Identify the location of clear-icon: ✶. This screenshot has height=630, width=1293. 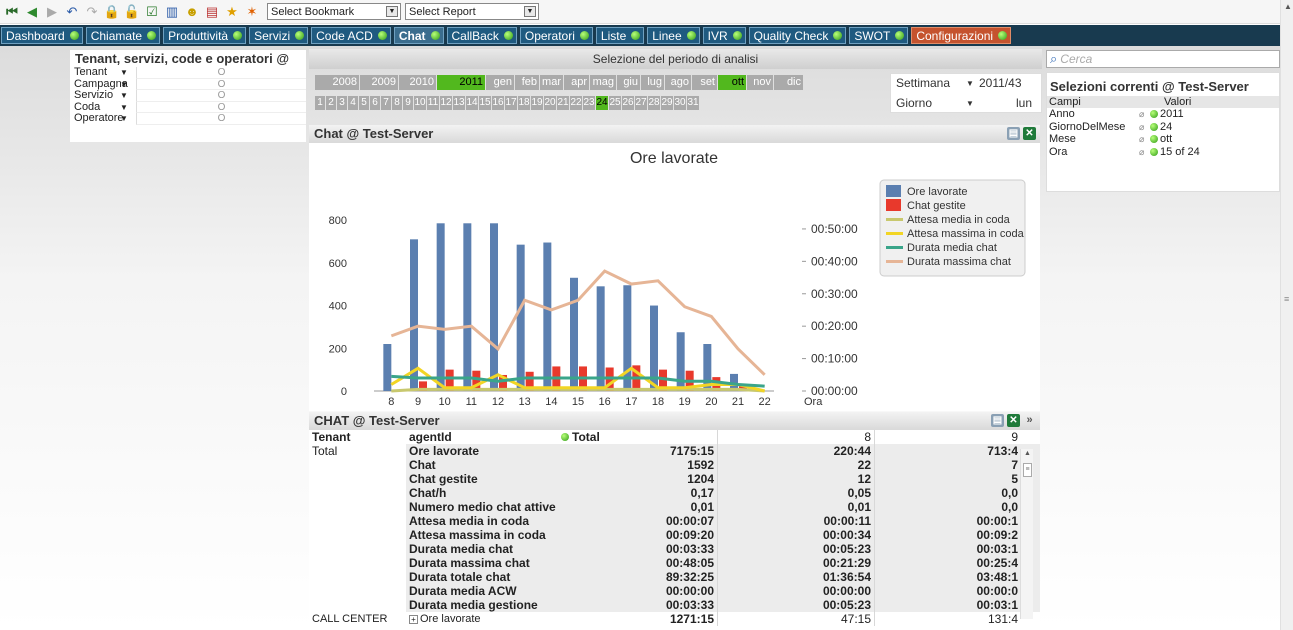
(252, 12).